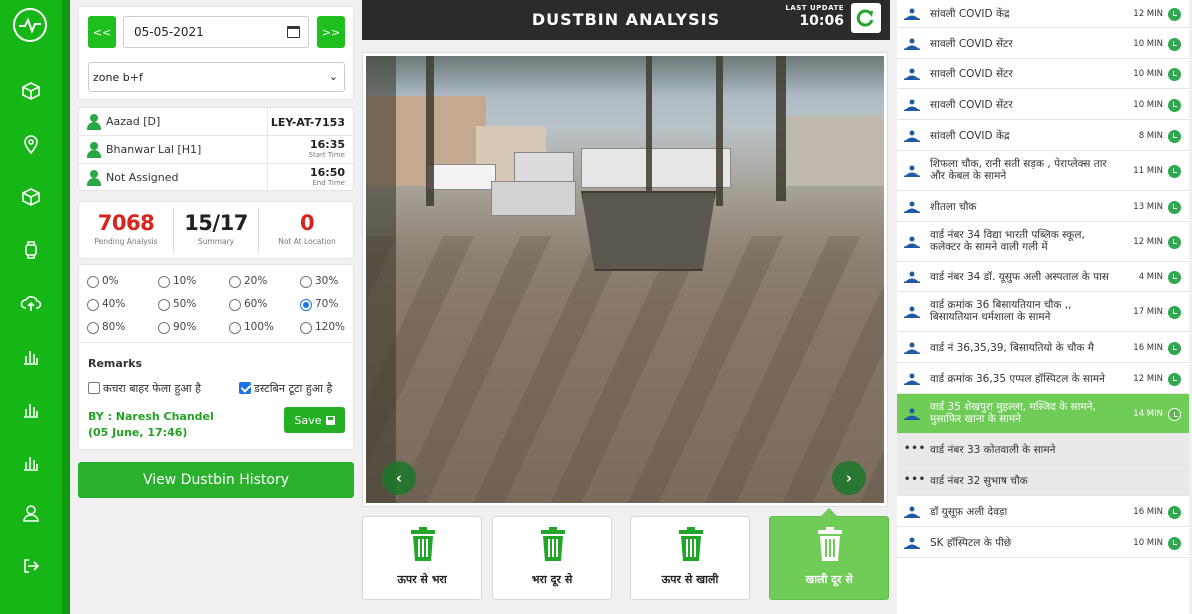 This screenshot has height=614, width=1192. What do you see at coordinates (144, 388) in the screenshot?
I see `remark-checkbox: कचरा बाहर फेला हुआ है` at bounding box center [144, 388].